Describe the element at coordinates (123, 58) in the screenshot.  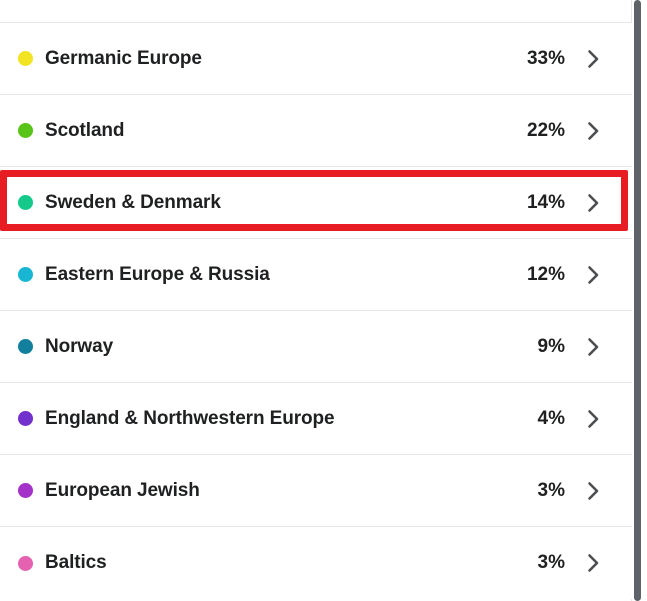
I see `ethnicity-label: Germanic Europe` at that location.